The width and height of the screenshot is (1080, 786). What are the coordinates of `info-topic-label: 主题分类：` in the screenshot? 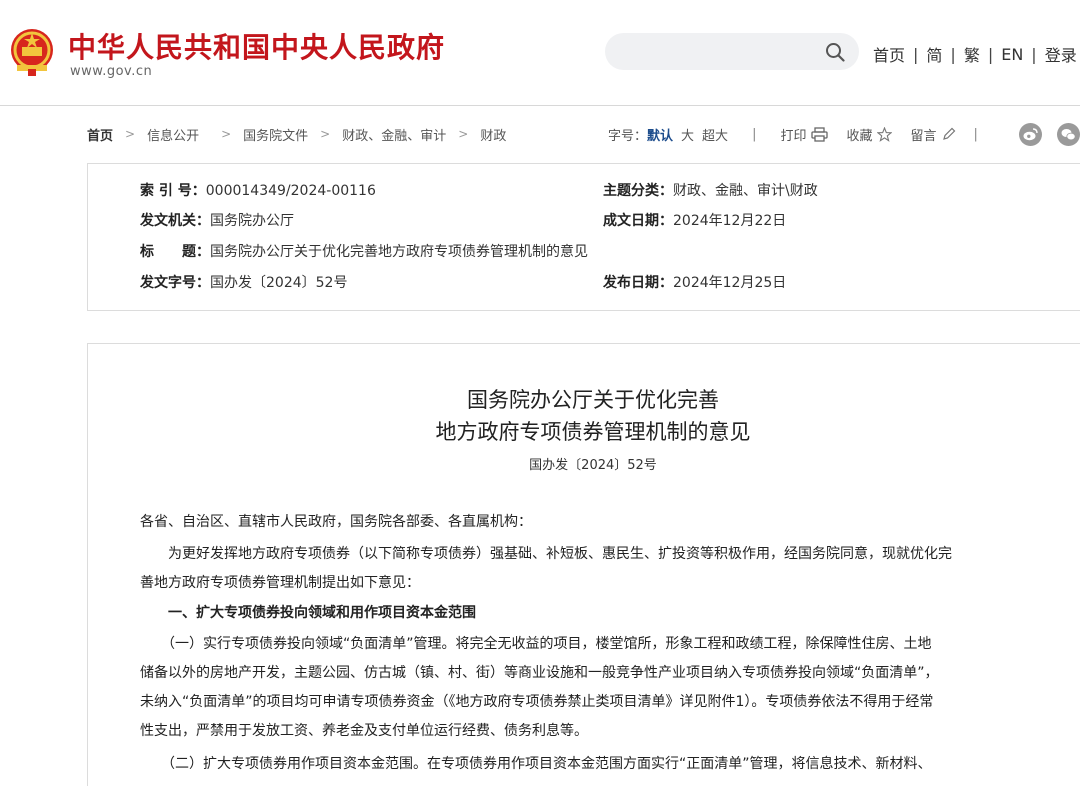 It's located at (638, 191).